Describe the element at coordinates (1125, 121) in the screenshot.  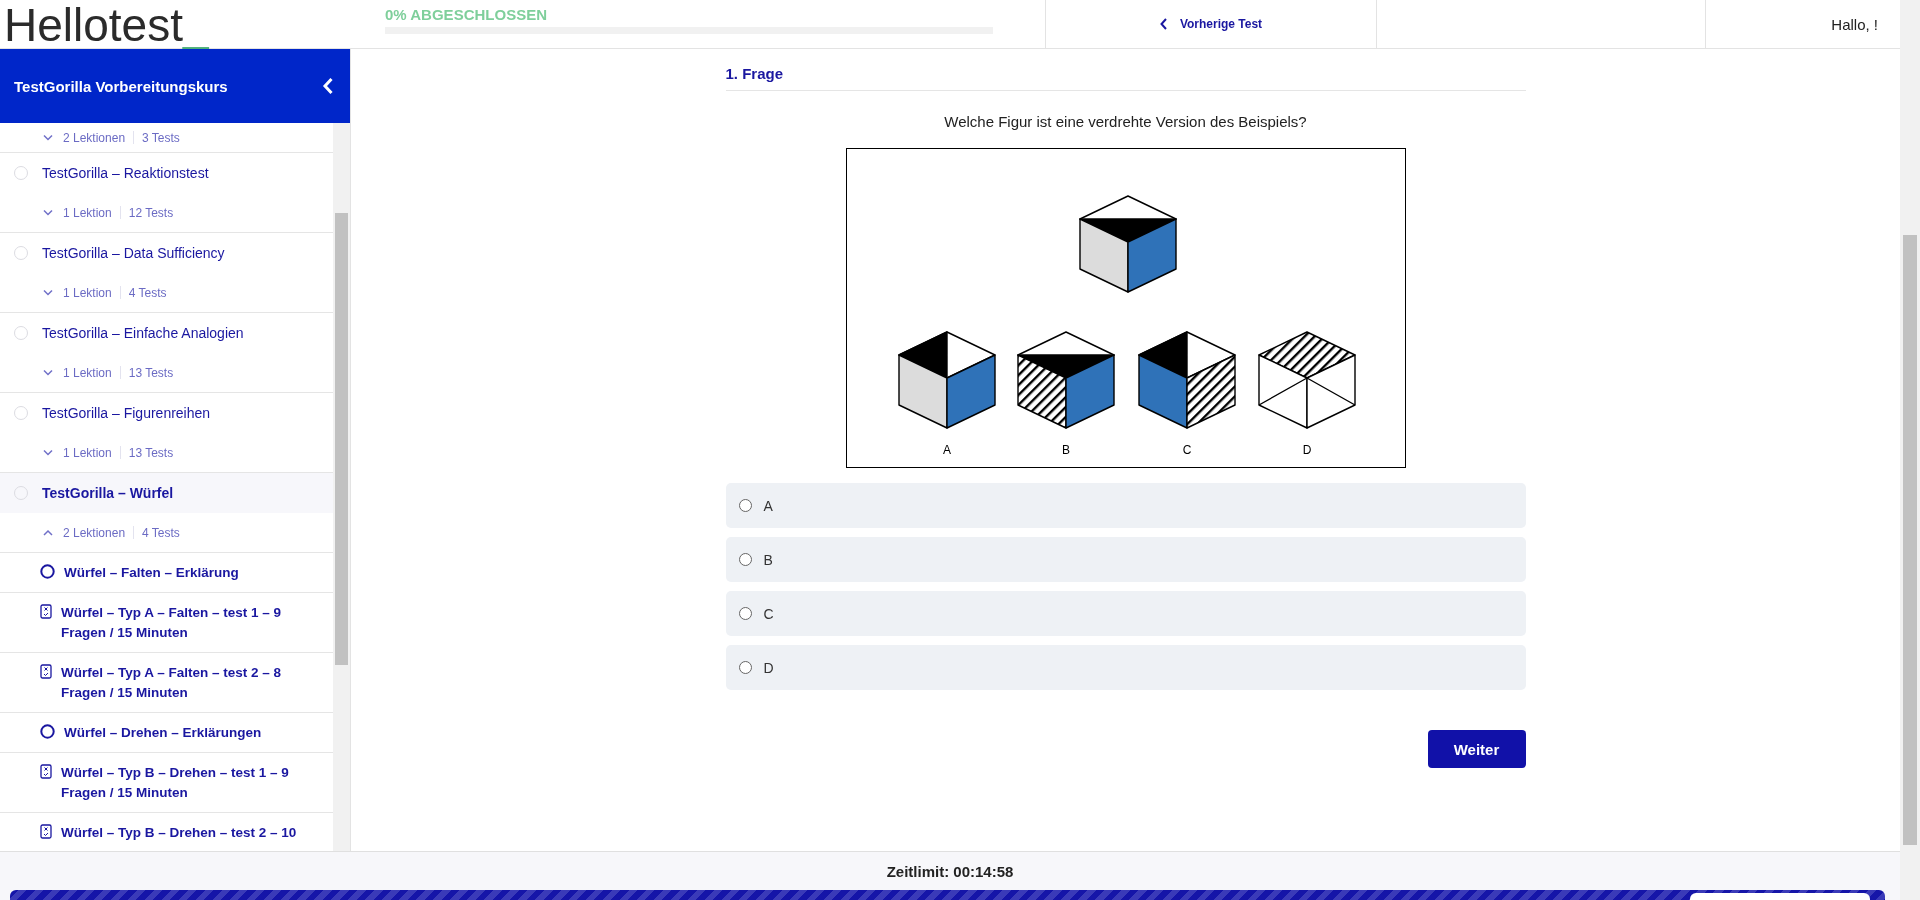
I see `question-text: Welche Figur ist eine verdrehte Version des Beispiels?` at that location.